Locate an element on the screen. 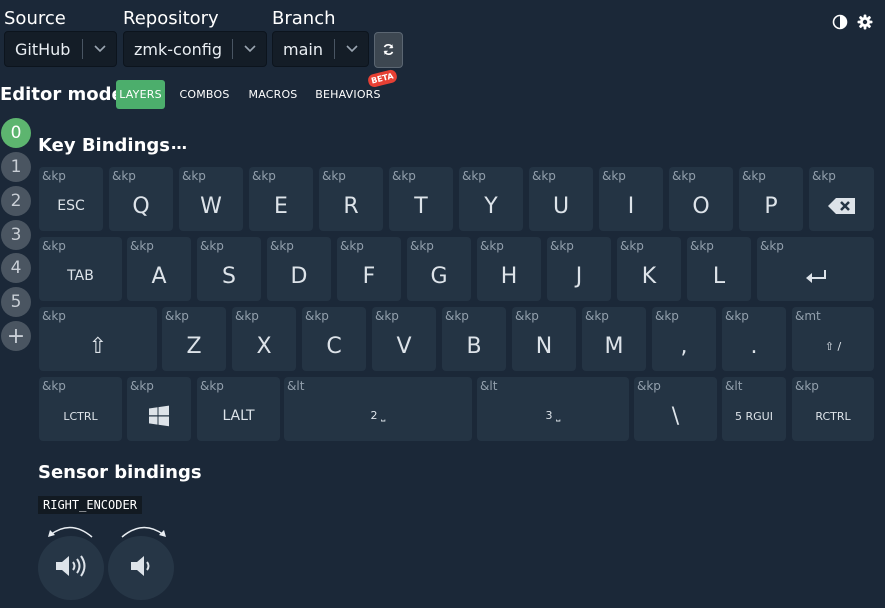 The image size is (885, 608). key-0: &kp ESC is located at coordinates (71, 199).